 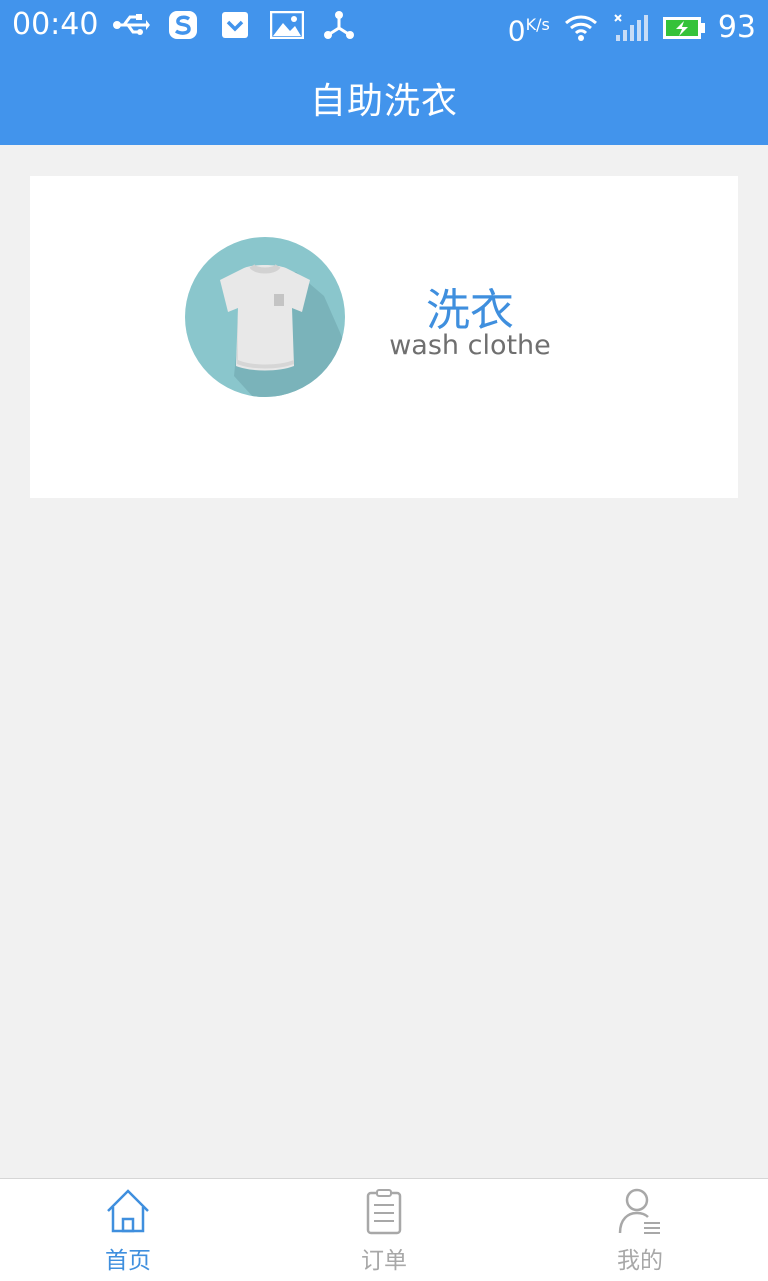 I want to click on tab-orders: 订单, so click(x=384, y=1230).